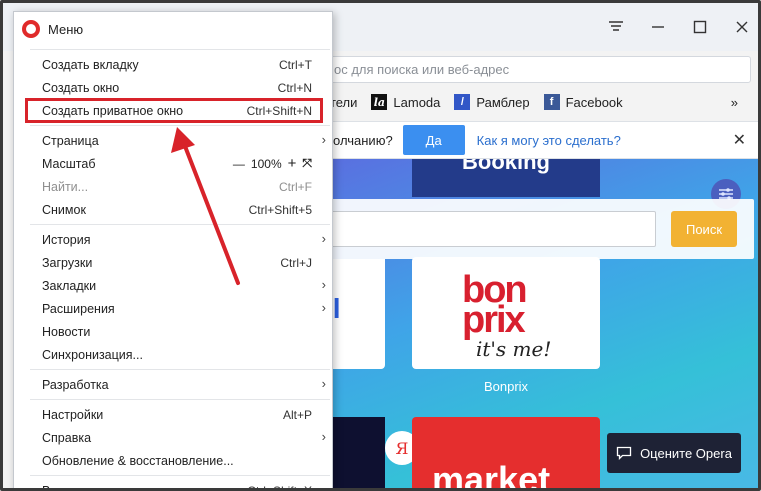 The height and width of the screenshot is (491, 761). Describe the element at coordinates (66, 29) in the screenshot. I see `menu-title: Меню` at that location.